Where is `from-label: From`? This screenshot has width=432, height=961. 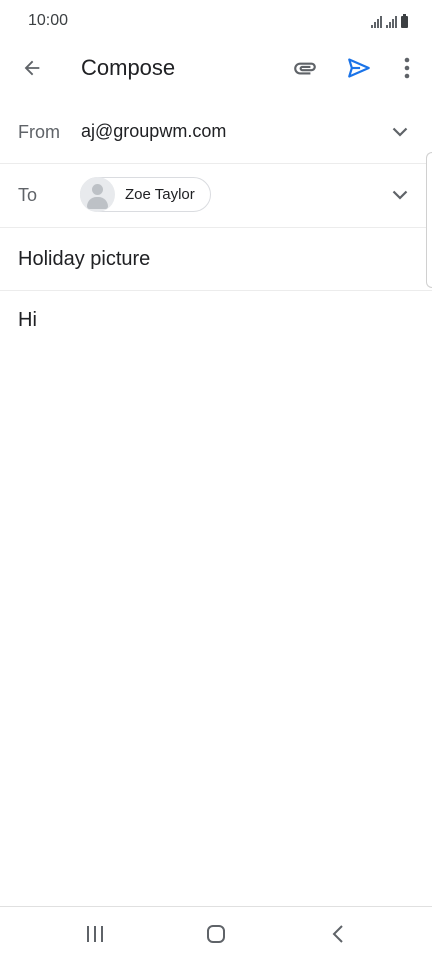
from-label: From is located at coordinates (39, 132).